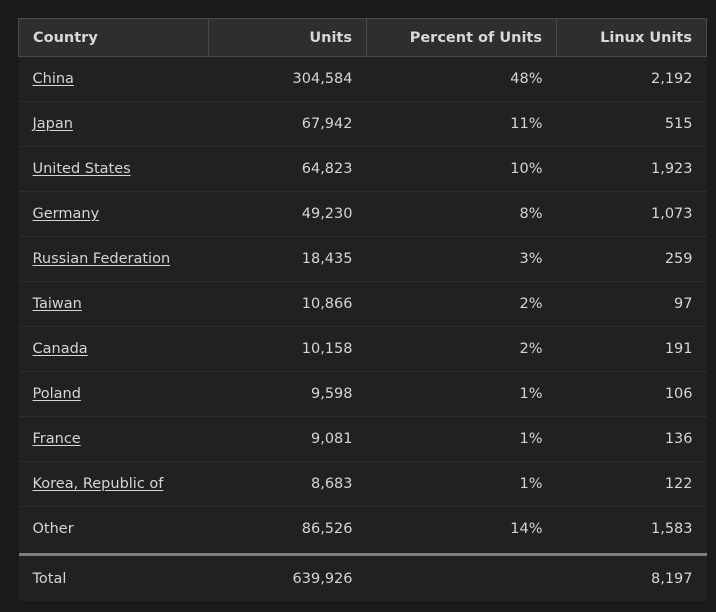  What do you see at coordinates (461, 529) in the screenshot?
I see `cell-percent-of-units: 14%` at bounding box center [461, 529].